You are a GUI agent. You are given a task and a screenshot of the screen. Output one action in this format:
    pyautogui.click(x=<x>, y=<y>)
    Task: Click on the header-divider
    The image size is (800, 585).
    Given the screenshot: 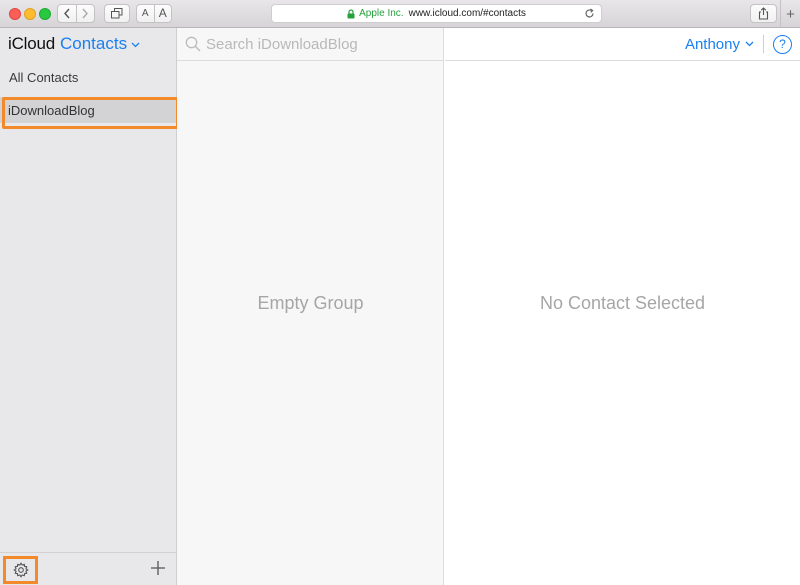 What is the action you would take?
    pyautogui.click(x=763, y=44)
    